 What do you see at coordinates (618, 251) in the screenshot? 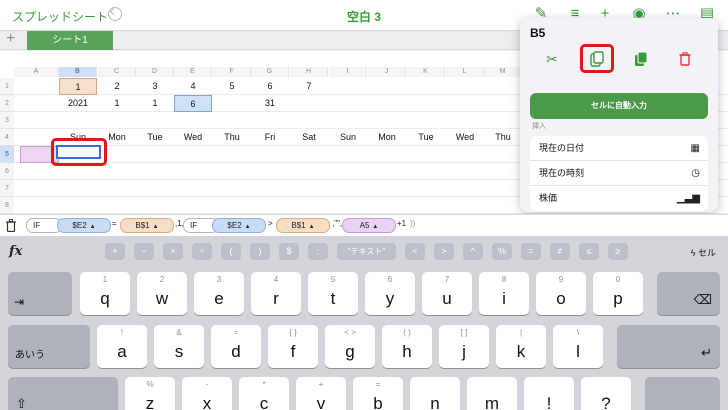
I see `operator-key: ≥` at bounding box center [618, 251].